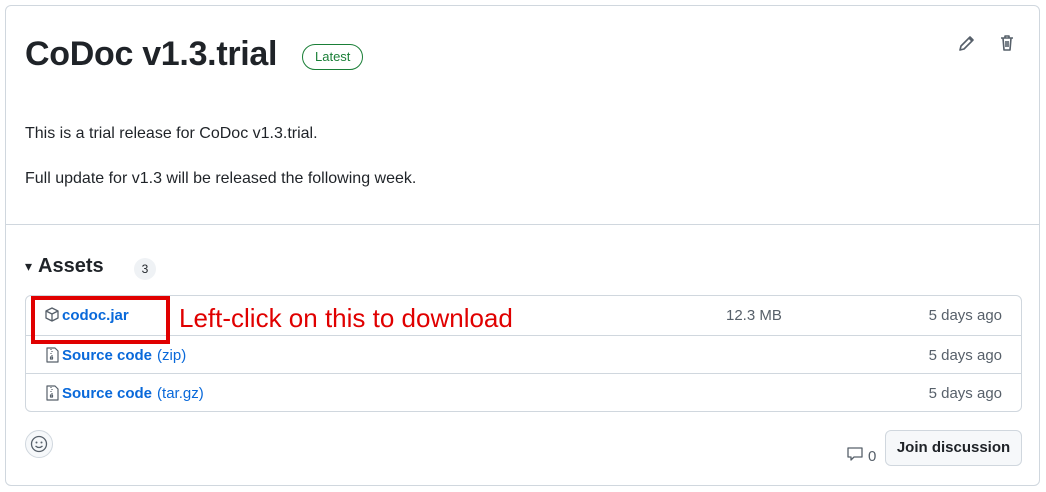 The height and width of the screenshot is (492, 1046). Describe the element at coordinates (523, 392) in the screenshot. I see `asset-row: Source code (tar.gz) 5 days ago` at that location.